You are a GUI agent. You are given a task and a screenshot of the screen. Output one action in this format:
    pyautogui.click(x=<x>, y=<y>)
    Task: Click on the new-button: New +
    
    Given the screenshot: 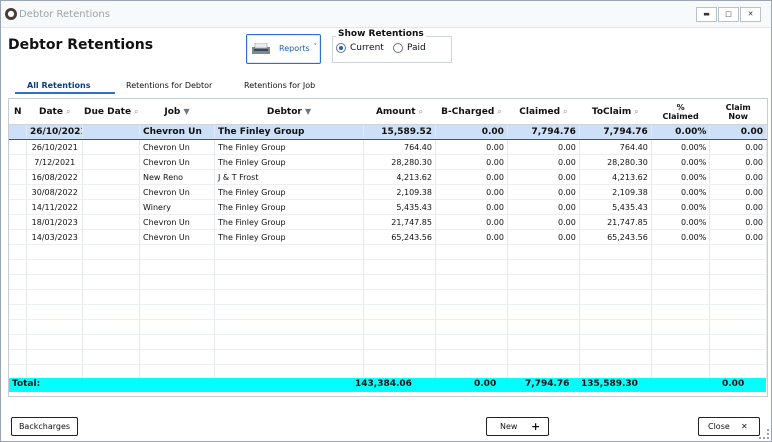 What is the action you would take?
    pyautogui.click(x=517, y=426)
    